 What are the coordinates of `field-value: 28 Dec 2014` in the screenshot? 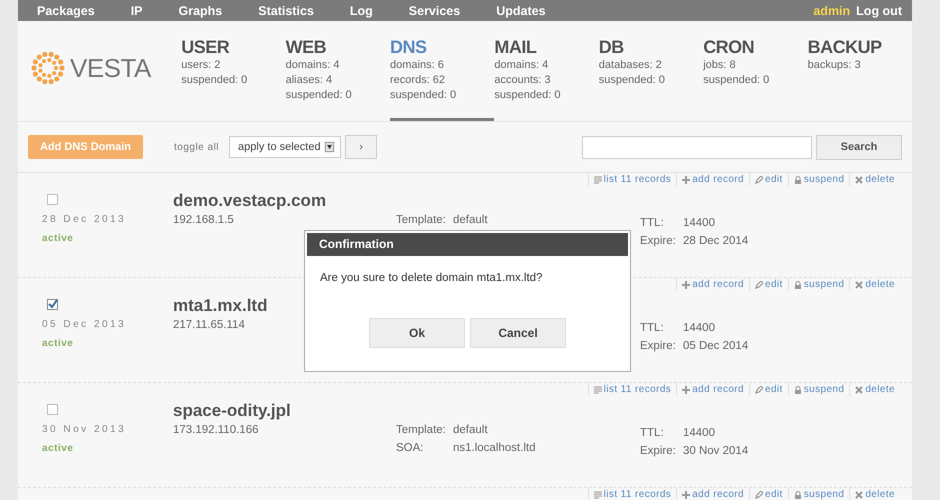 It's located at (715, 241).